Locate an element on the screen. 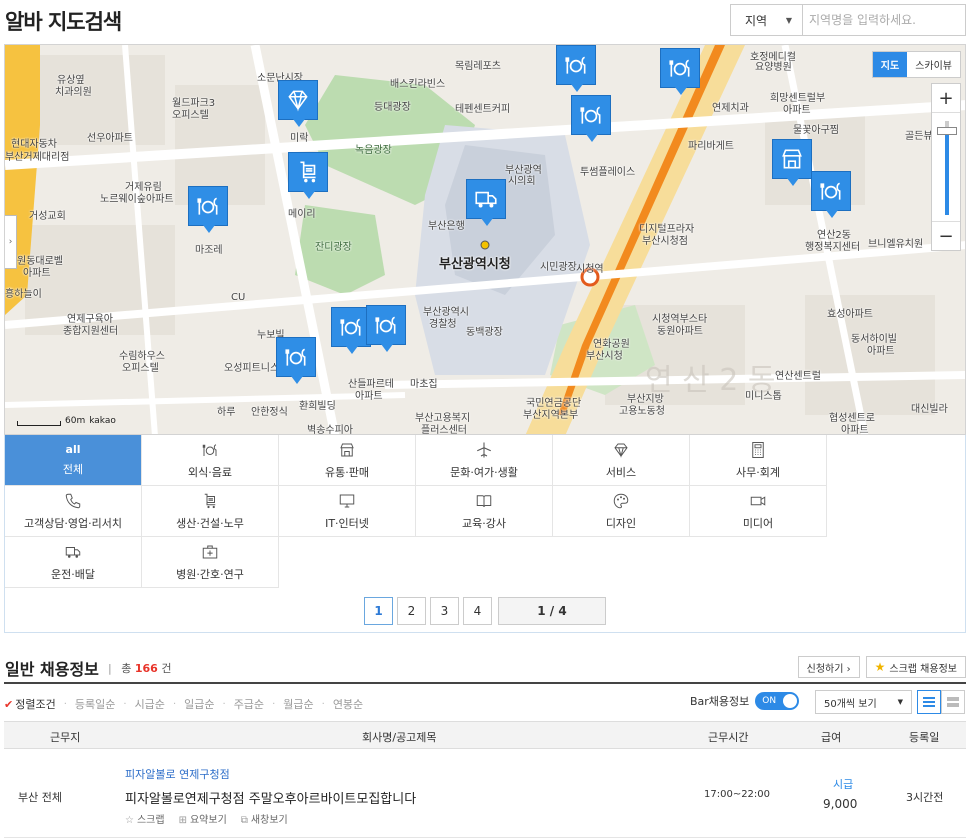 This screenshot has width=970, height=840. map-label: 목림레포츠 is located at coordinates (478, 66).